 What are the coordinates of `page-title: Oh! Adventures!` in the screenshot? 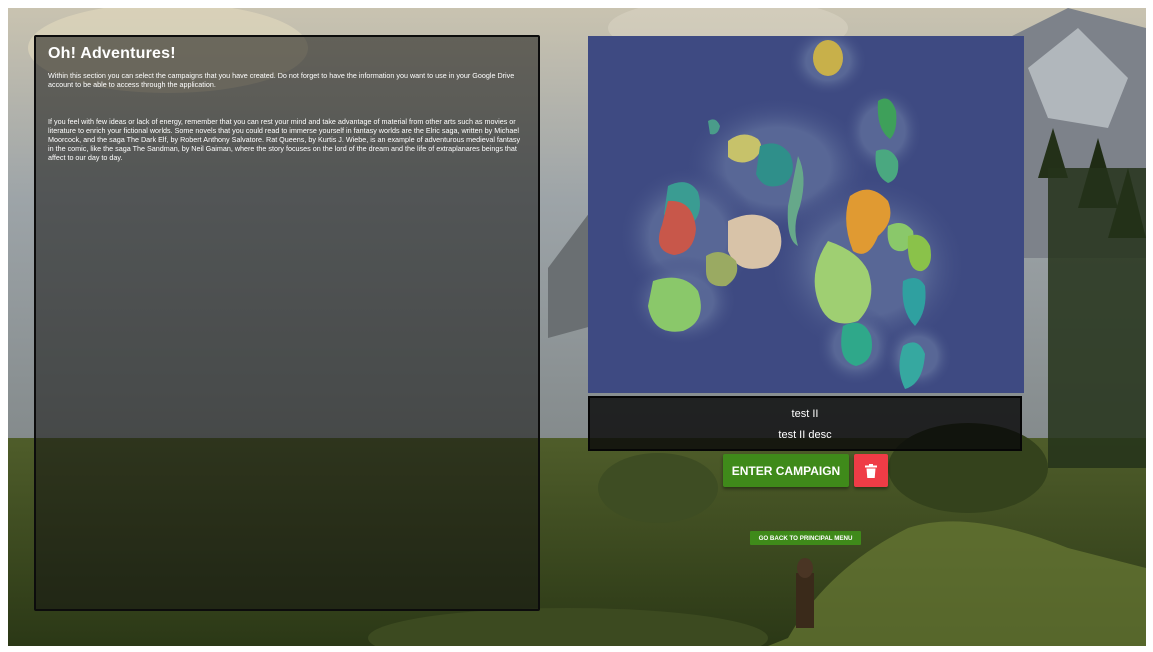 It's located at (112, 53).